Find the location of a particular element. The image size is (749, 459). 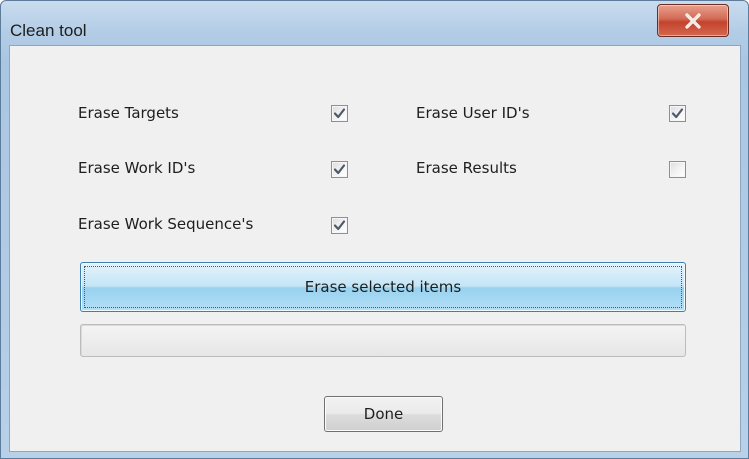

title-bar: Clean tool is located at coordinates (374, 21).